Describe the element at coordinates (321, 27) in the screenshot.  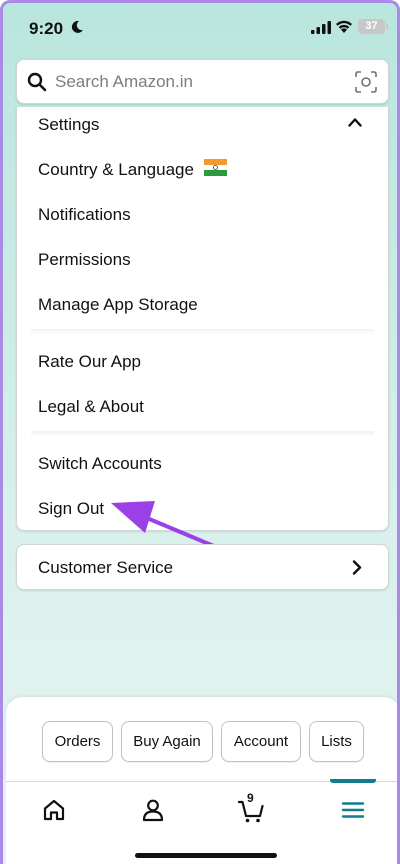
I see `signal-icon` at that location.